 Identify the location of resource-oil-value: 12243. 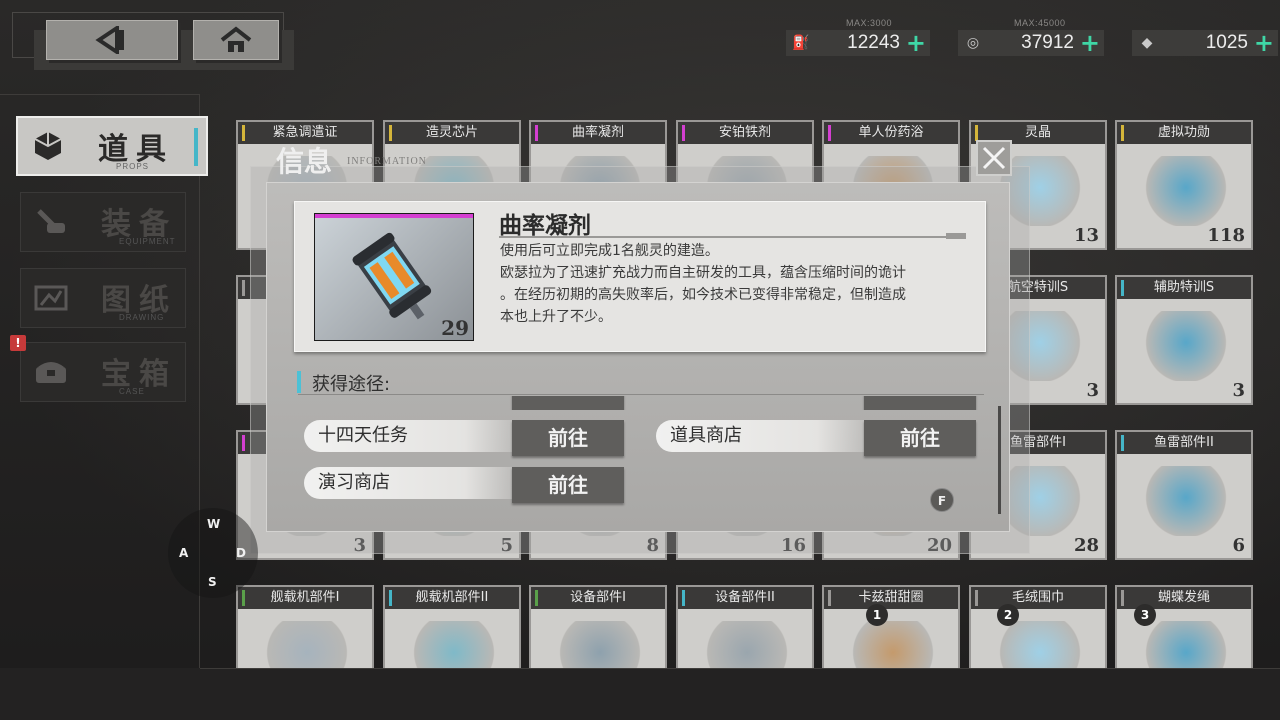
(873, 42).